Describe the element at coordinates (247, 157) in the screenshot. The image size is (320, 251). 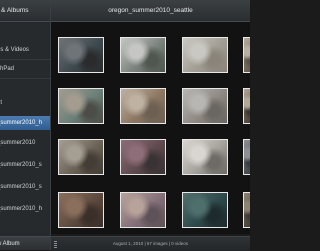
I see `photo-mussels` at that location.